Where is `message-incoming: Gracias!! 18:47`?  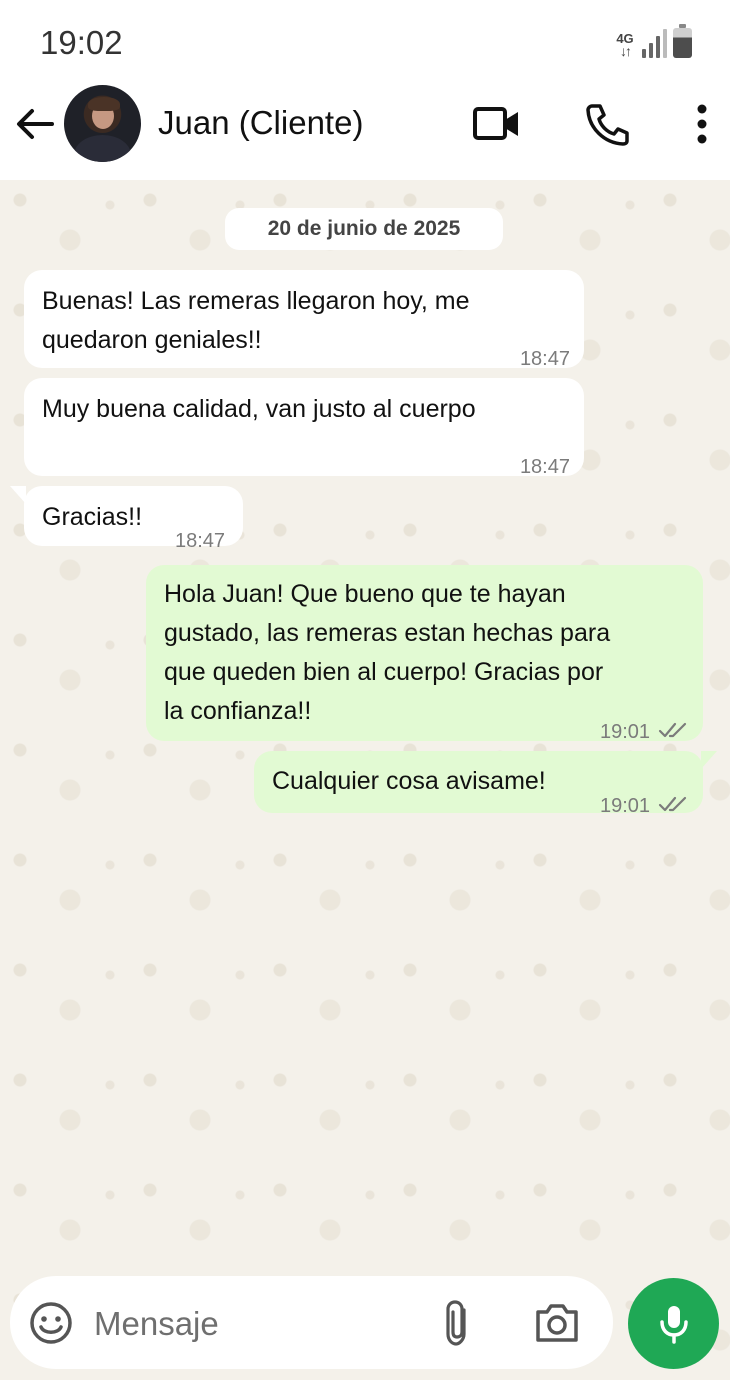
message-incoming: Gracias!! 18:47 is located at coordinates (126, 519).